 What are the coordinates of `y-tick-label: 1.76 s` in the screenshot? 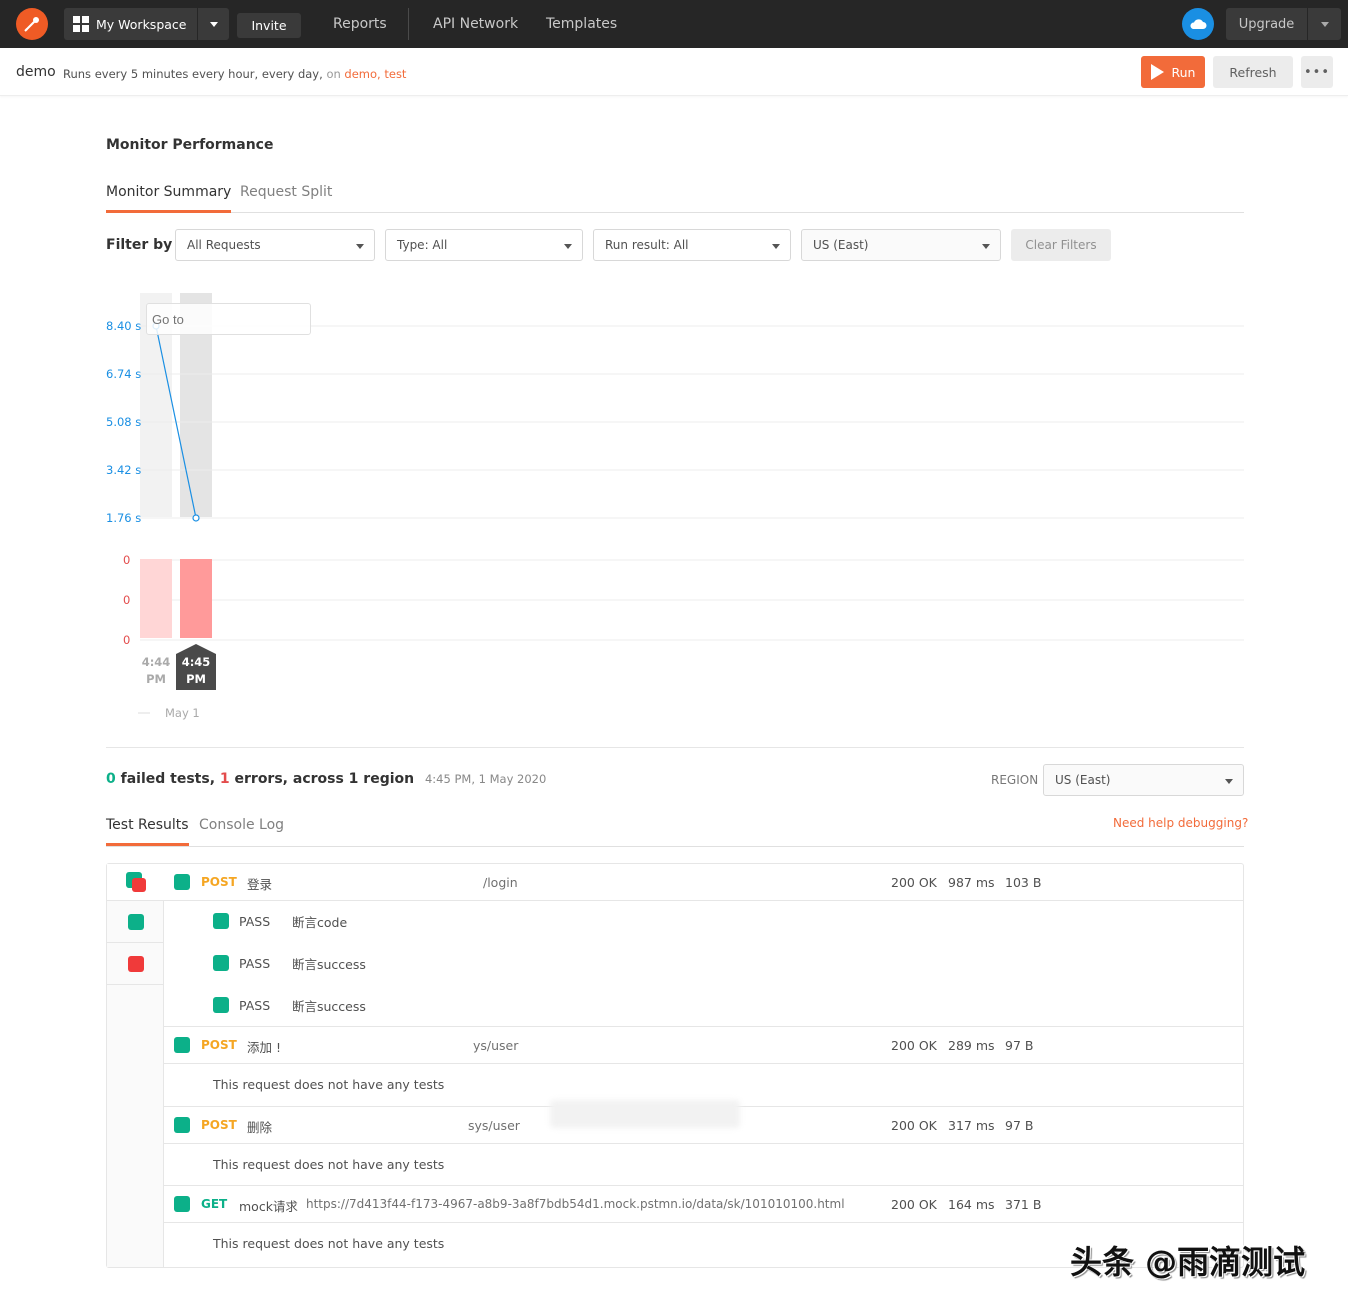 It's located at (123, 518).